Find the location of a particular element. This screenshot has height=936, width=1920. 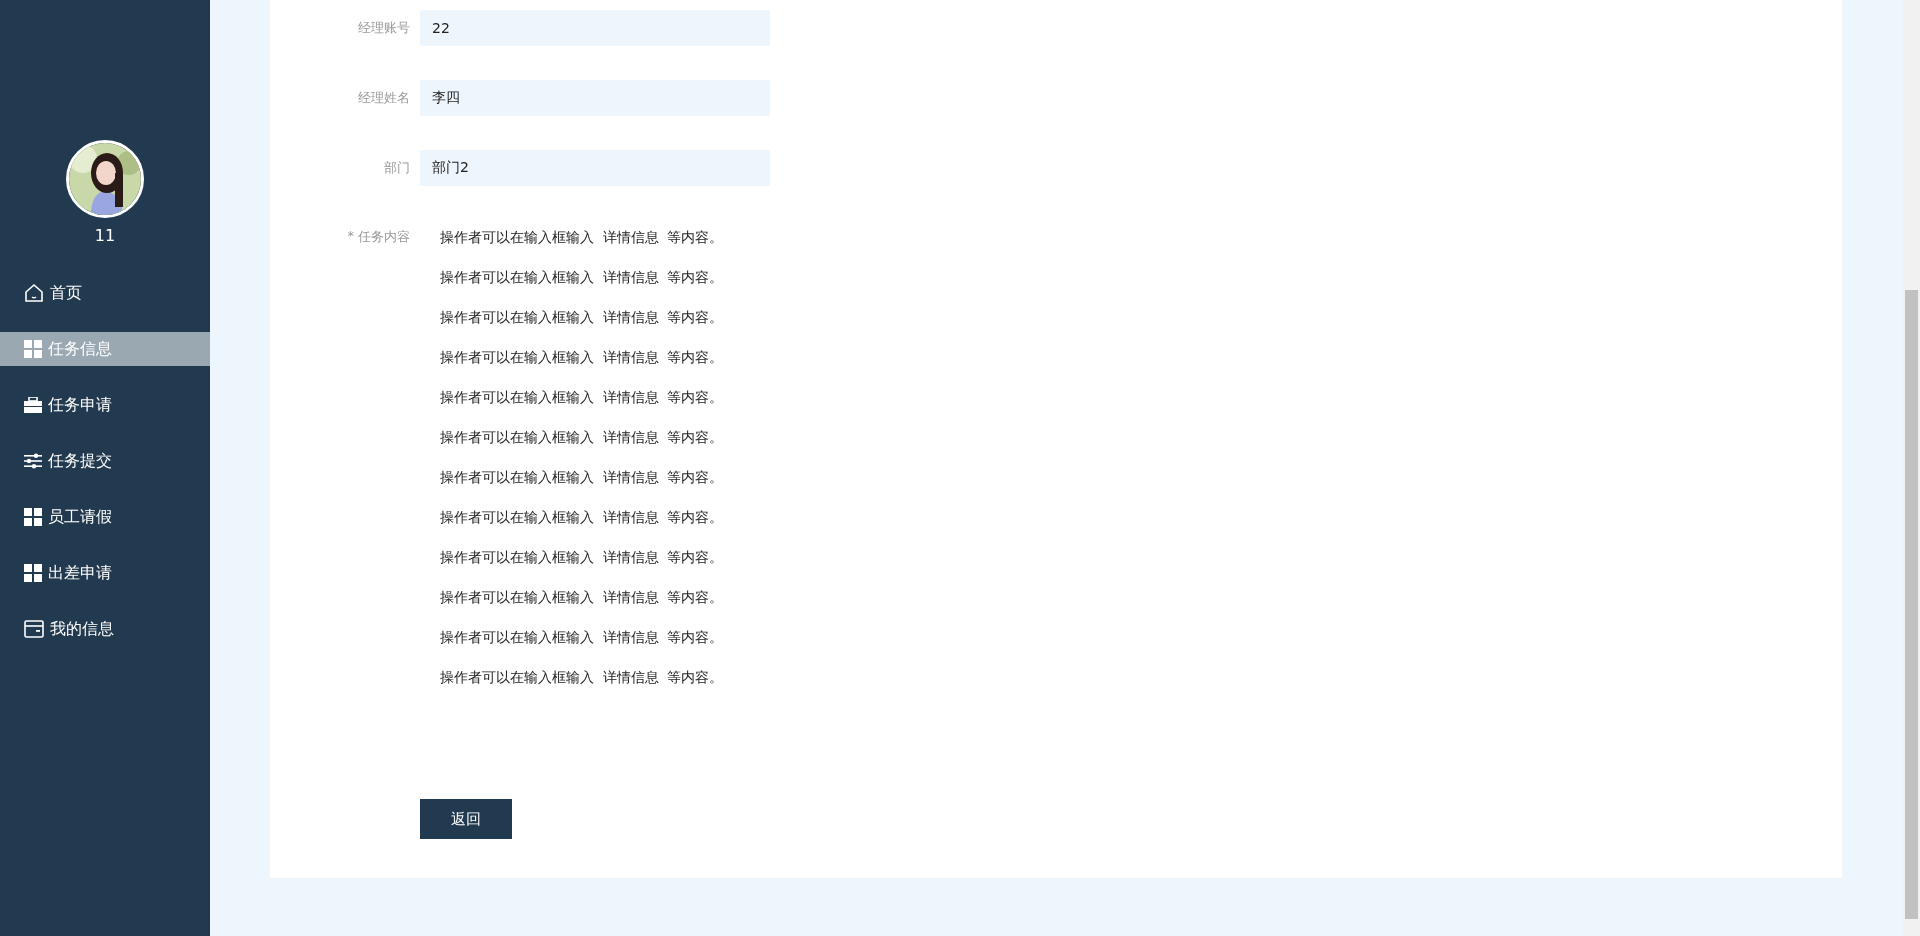

sidebar-item: 出差申请 is located at coordinates (105, 573).